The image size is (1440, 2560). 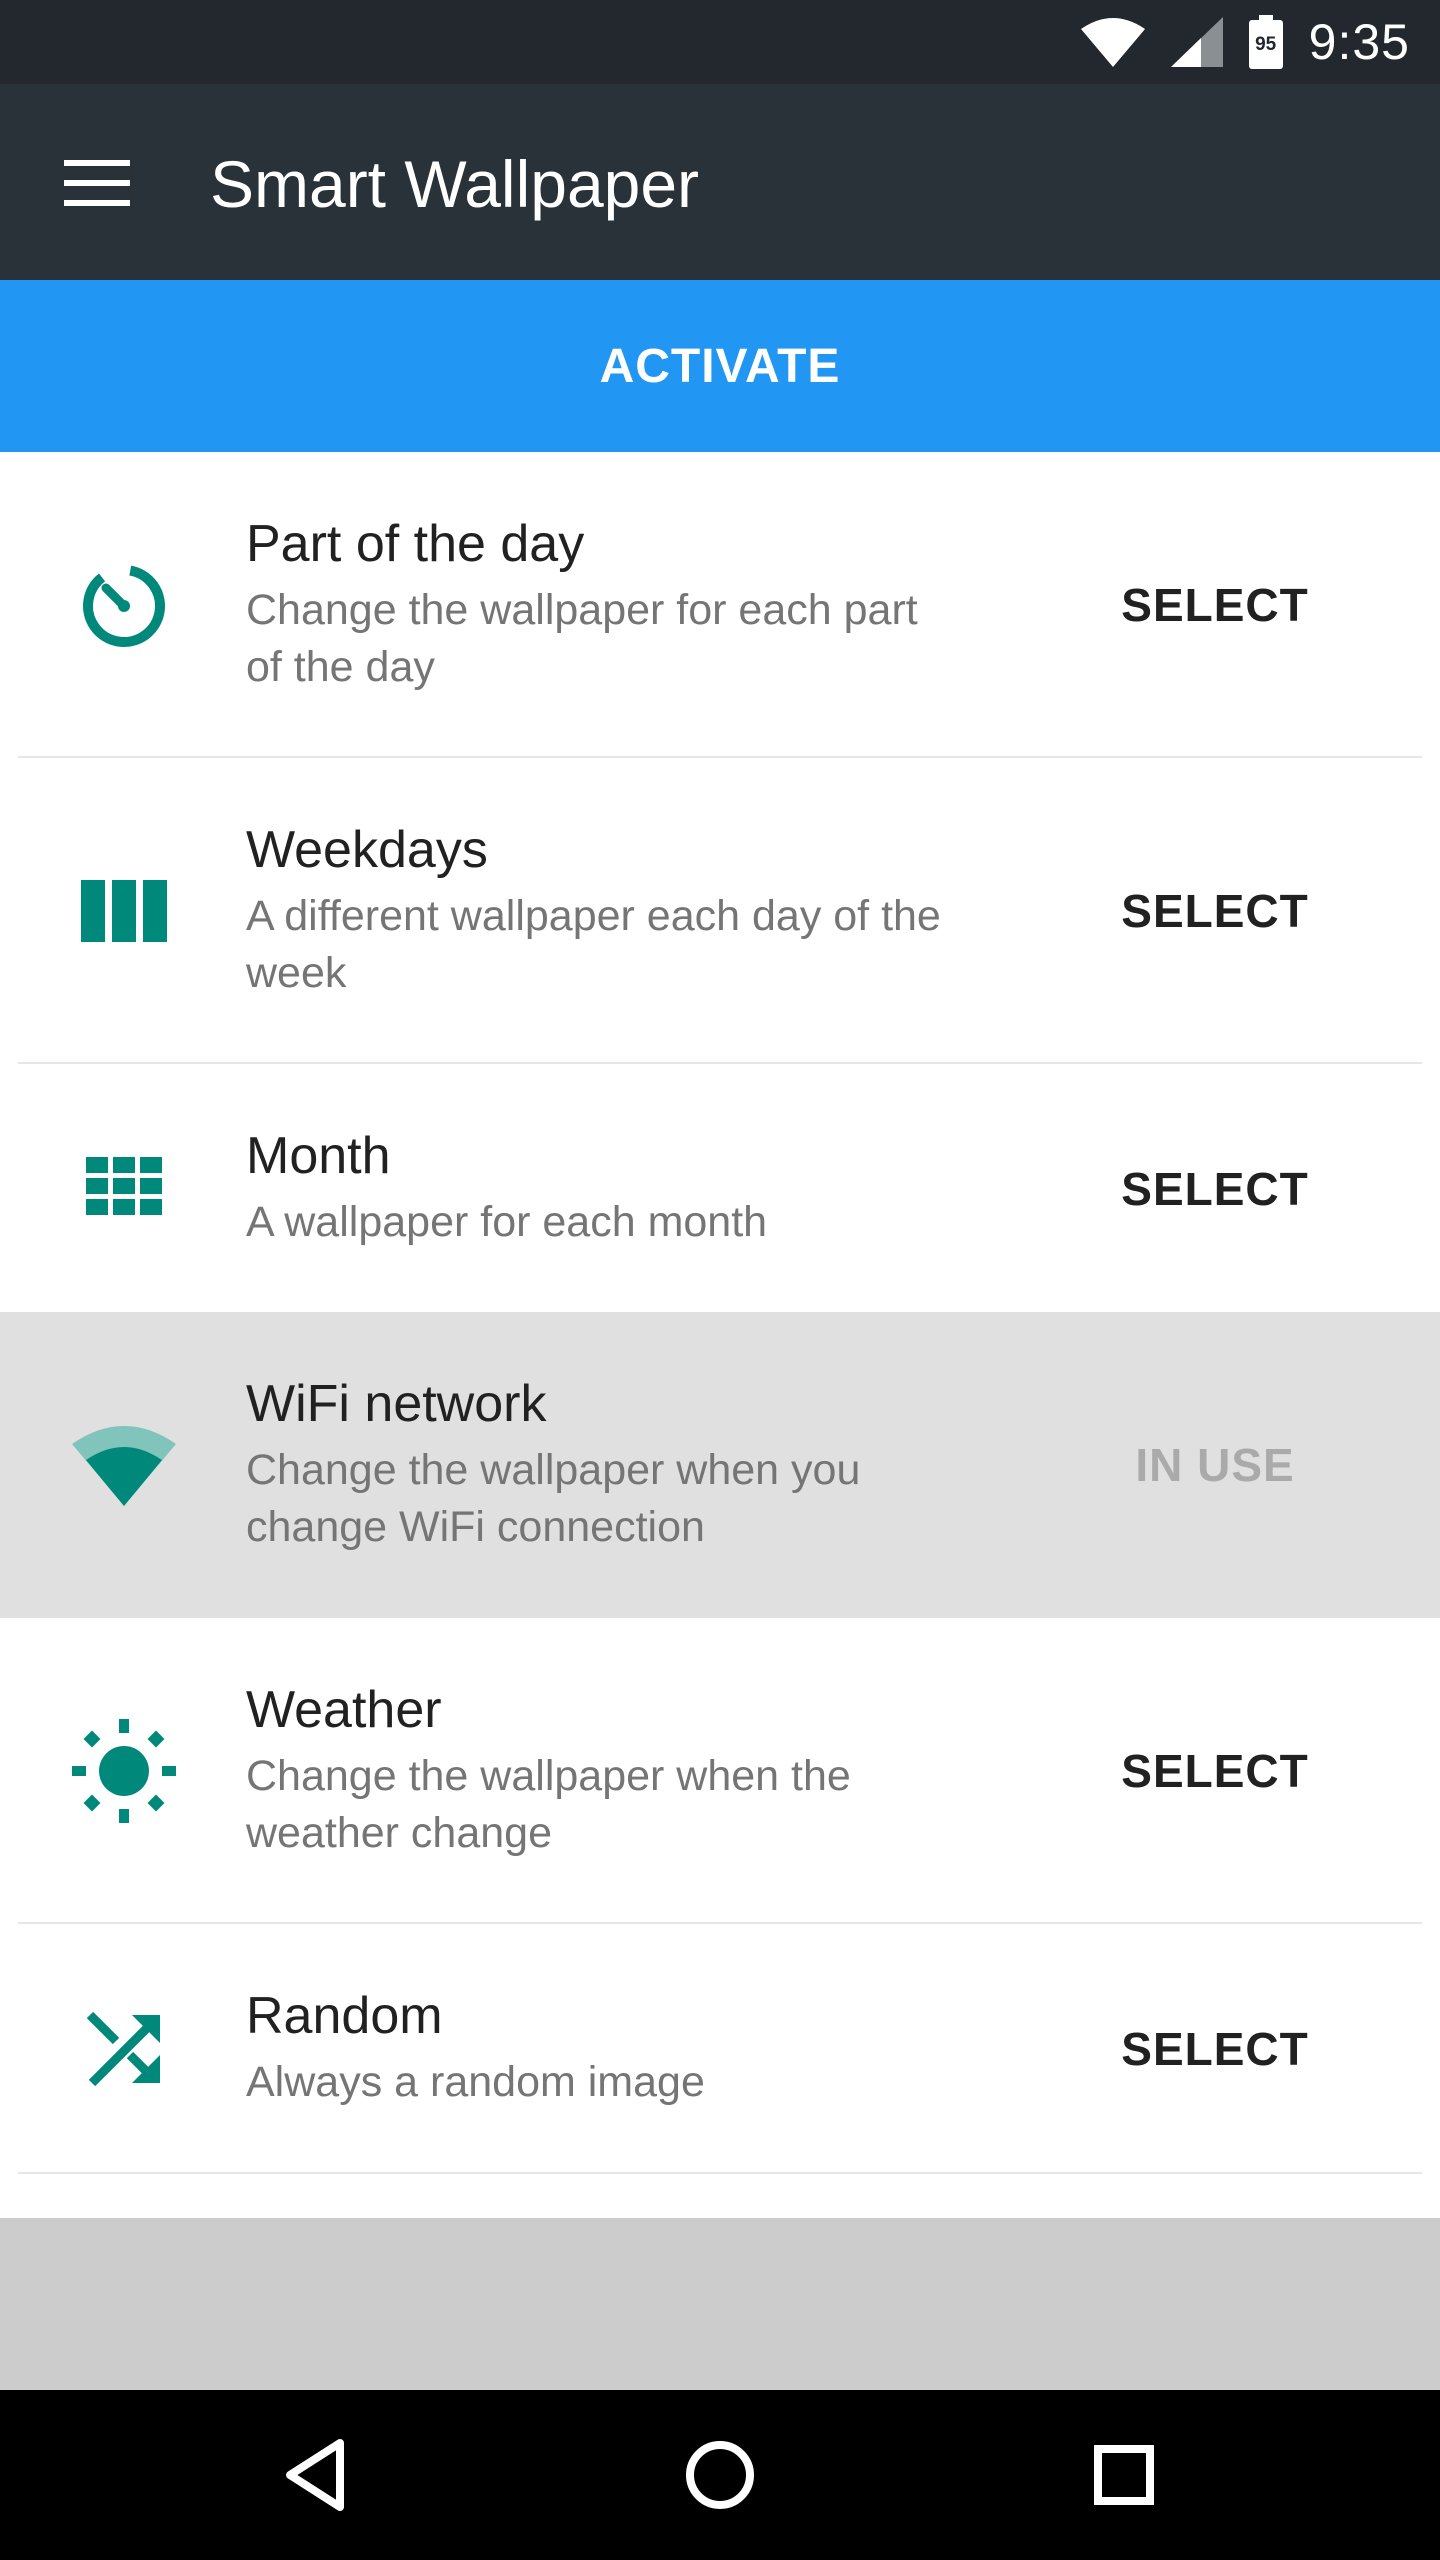 I want to click on activate-button: ACTIVATE, so click(x=720, y=366).